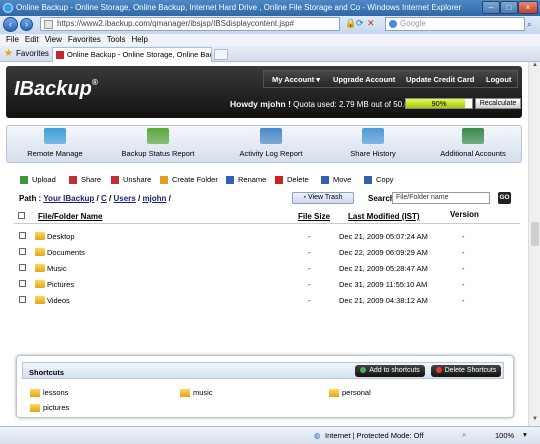 The height and width of the screenshot is (444, 540). Describe the element at coordinates (57, 268) in the screenshot. I see `file-name: Music` at that location.